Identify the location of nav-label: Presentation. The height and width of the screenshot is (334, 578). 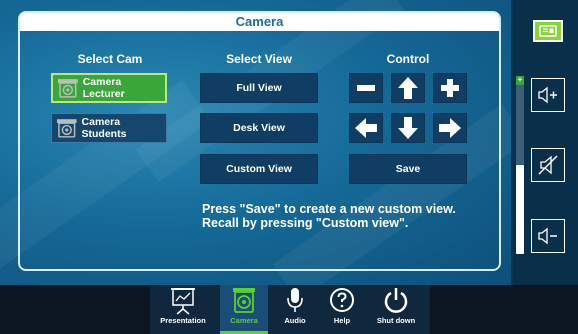
(183, 320).